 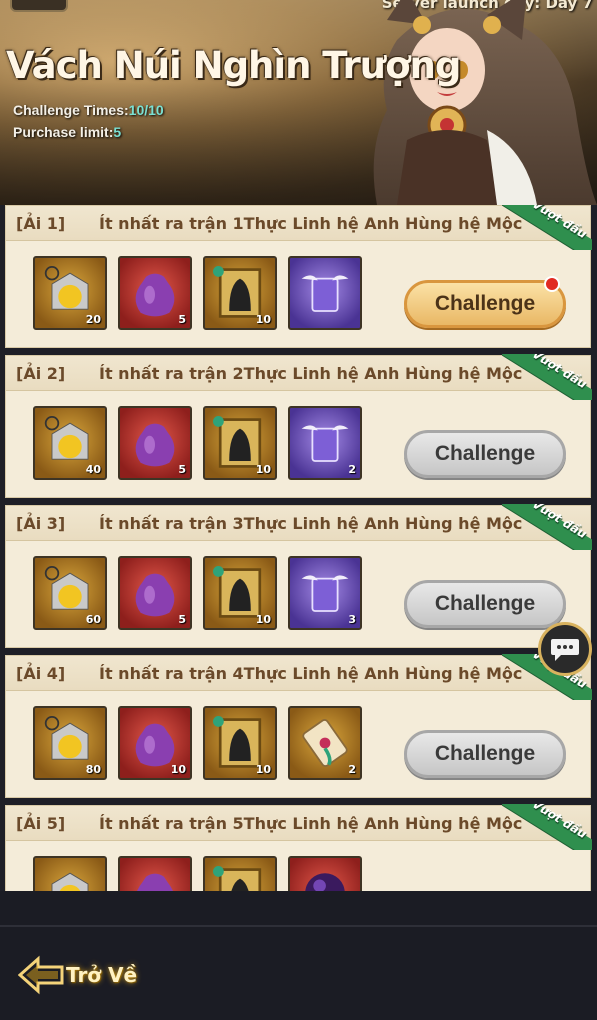 I want to click on chat-bubble-button, so click(x=565, y=649).